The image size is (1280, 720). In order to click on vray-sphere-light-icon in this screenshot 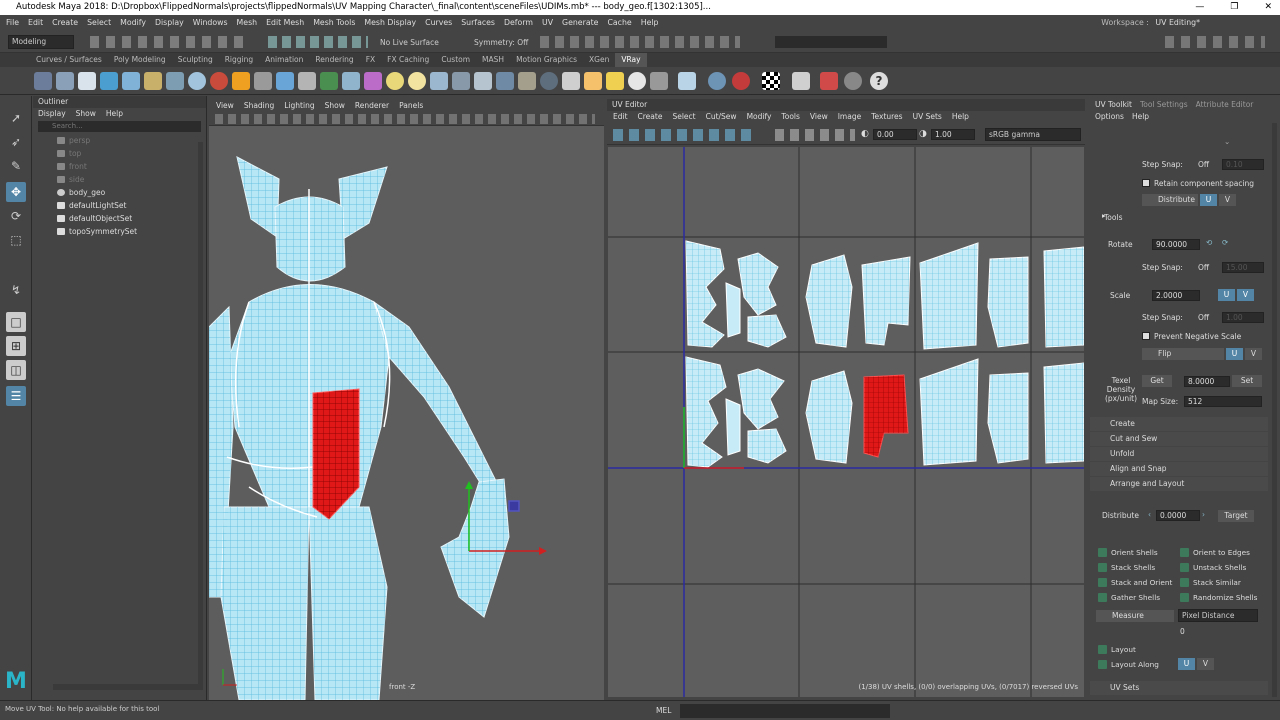, I will do `click(175, 81)`.